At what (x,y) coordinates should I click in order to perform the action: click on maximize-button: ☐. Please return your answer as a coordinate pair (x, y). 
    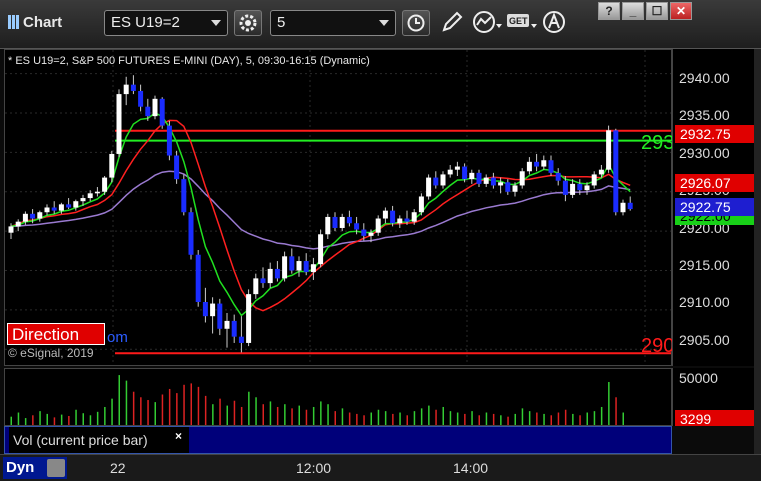
    Looking at the image, I should click on (657, 11).